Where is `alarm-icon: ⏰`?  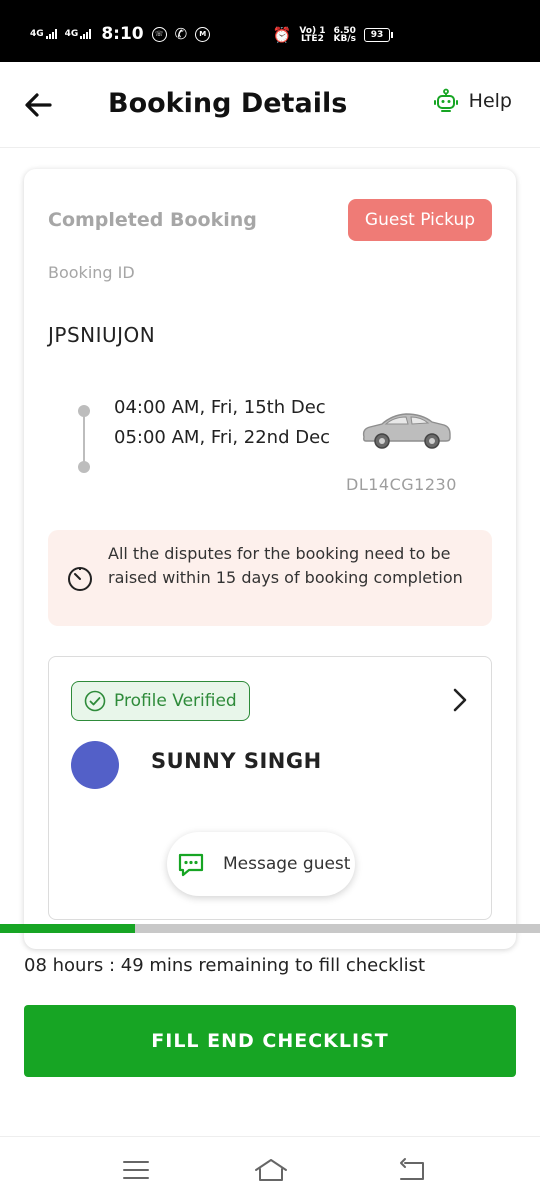
alarm-icon: ⏰ is located at coordinates (282, 35).